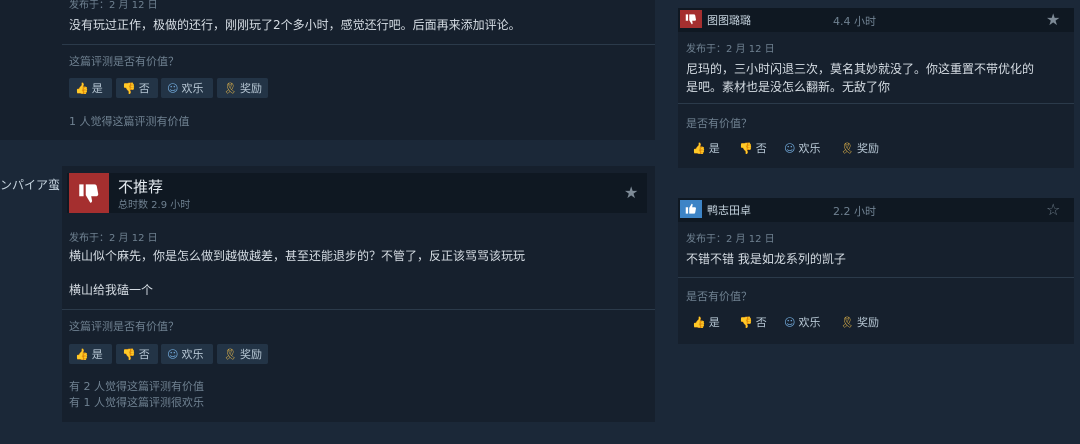 Image resolution: width=1080 pixels, height=444 pixels. Describe the element at coordinates (137, 354) in the screenshot. I see `left-review-2-no-button: 👎 否` at that location.